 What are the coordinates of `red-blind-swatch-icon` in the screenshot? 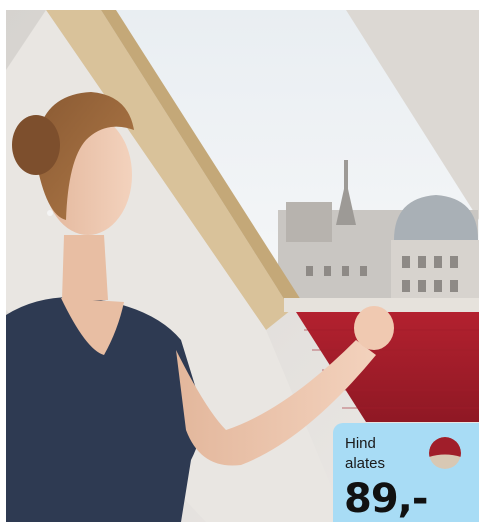 It's located at (445, 453).